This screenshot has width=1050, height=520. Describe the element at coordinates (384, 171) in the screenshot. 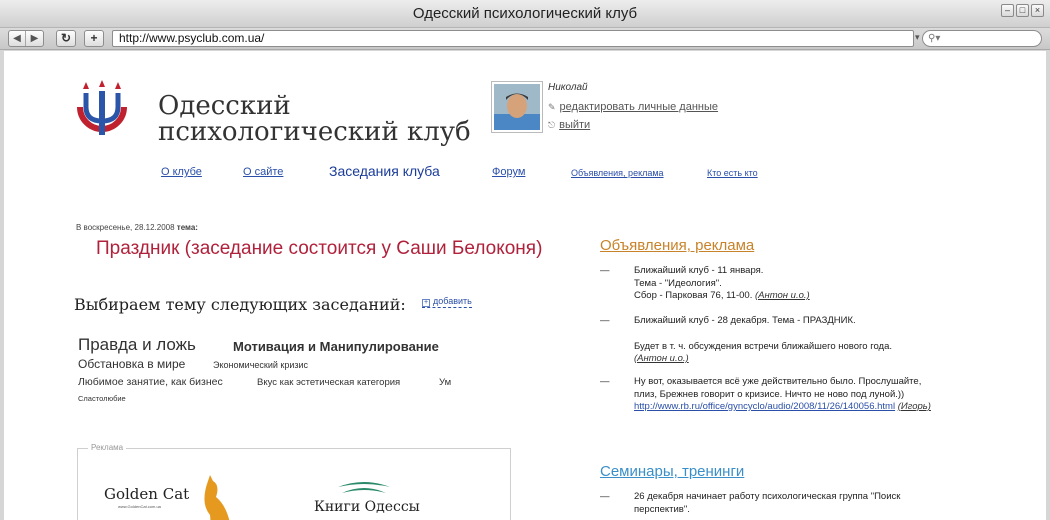

I see `nav-meetings: Заседания клуба` at that location.